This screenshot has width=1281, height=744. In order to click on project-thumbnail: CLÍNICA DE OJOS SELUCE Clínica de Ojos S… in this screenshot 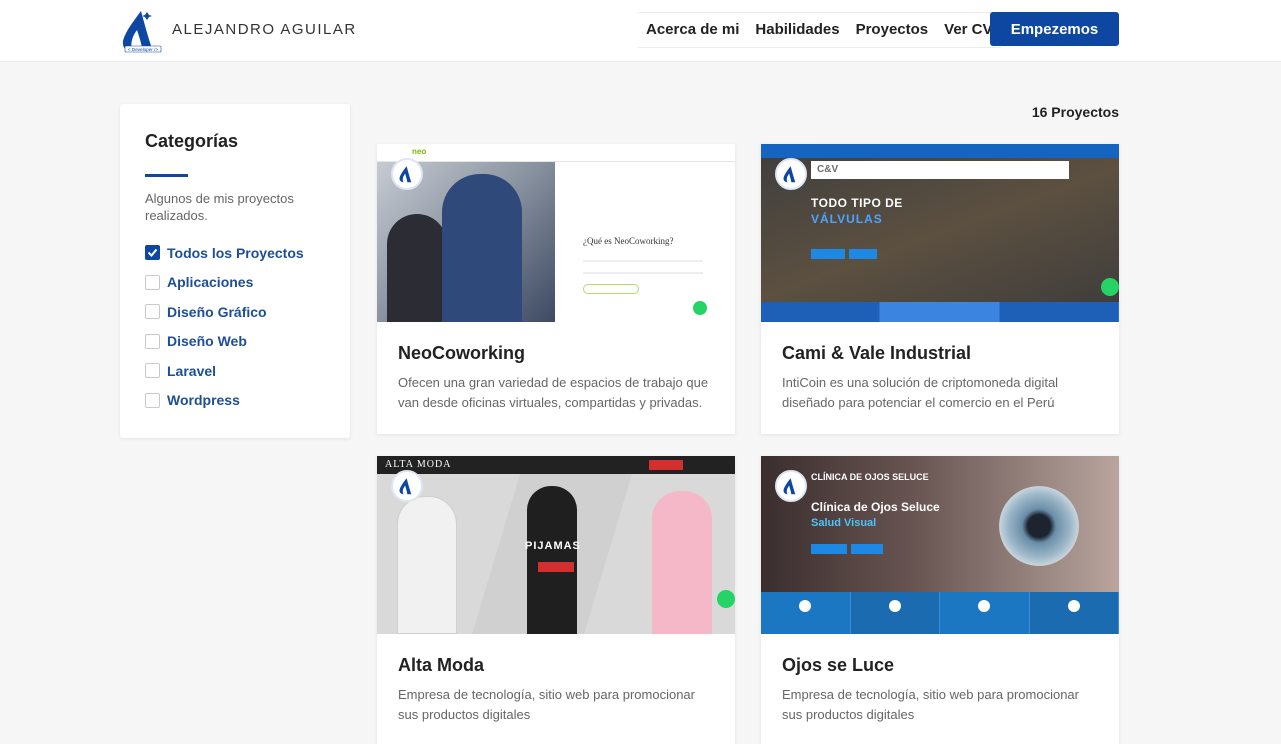, I will do `click(940, 545)`.